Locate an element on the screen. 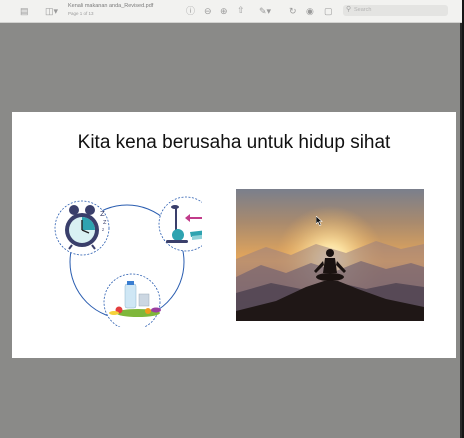 The image size is (464, 438). svg-text: z is located at coordinates (103, 229).